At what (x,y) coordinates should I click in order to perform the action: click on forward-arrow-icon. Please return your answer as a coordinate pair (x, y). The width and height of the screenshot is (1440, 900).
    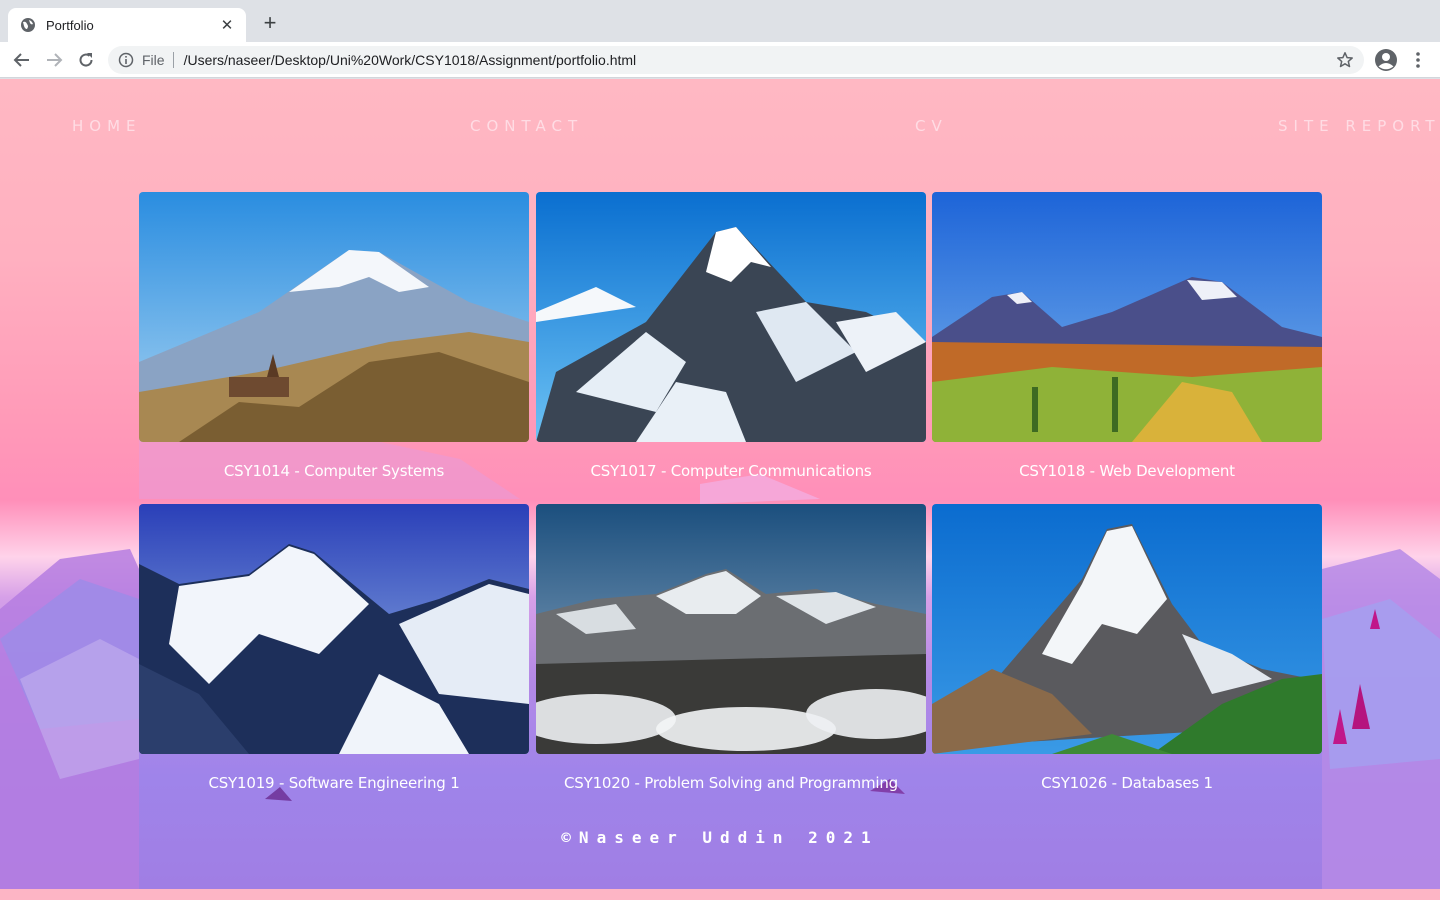
    Looking at the image, I should click on (55, 60).